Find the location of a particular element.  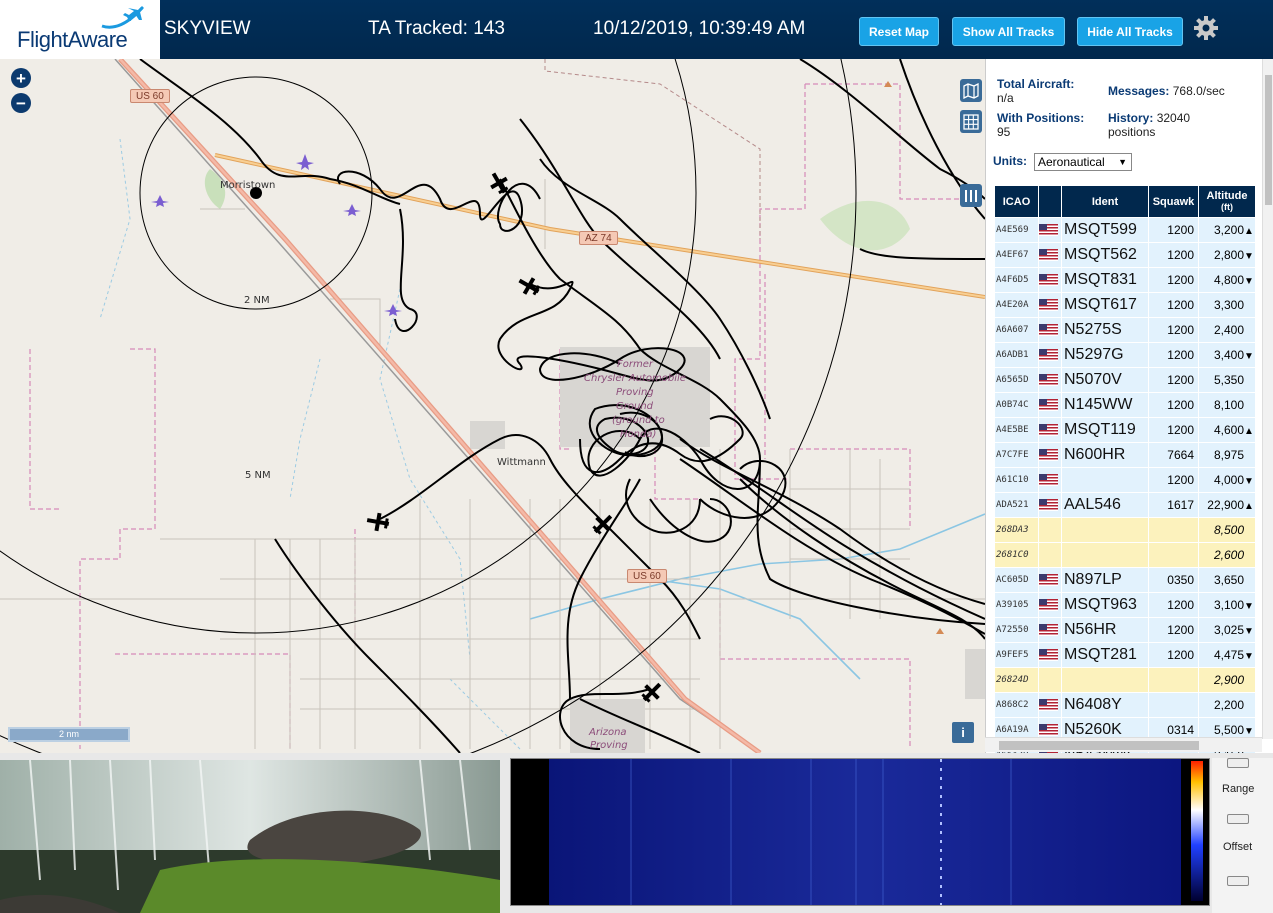

map-layer-button is located at coordinates (971, 90).